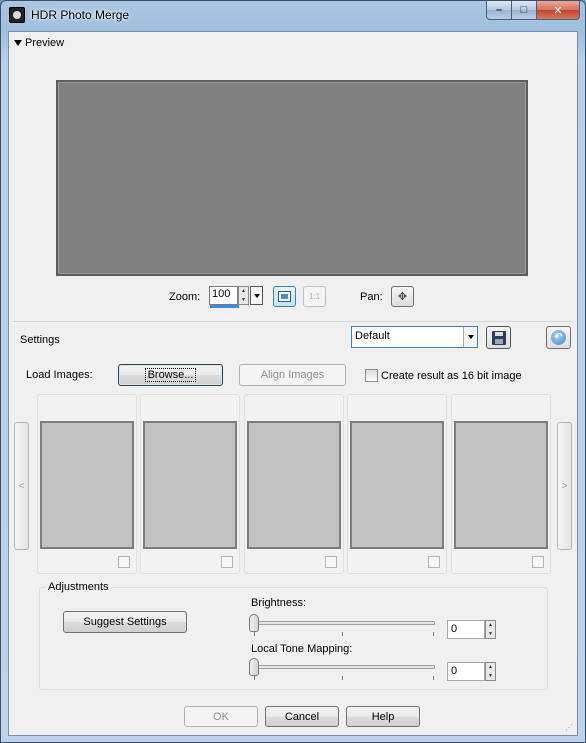 Image resolution: width=586 pixels, height=743 pixels. I want to click on zoom-focus-underline, so click(224, 306).